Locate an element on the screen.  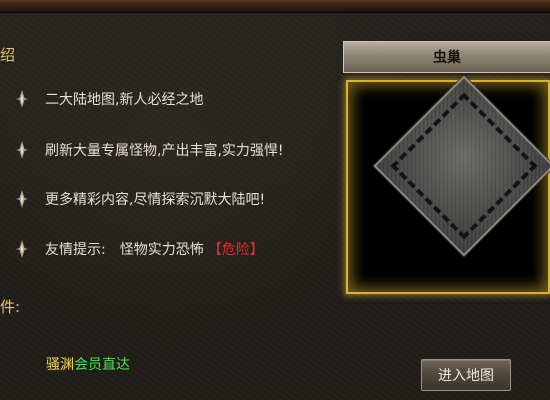
map-name: 虫巢 is located at coordinates (447, 58).